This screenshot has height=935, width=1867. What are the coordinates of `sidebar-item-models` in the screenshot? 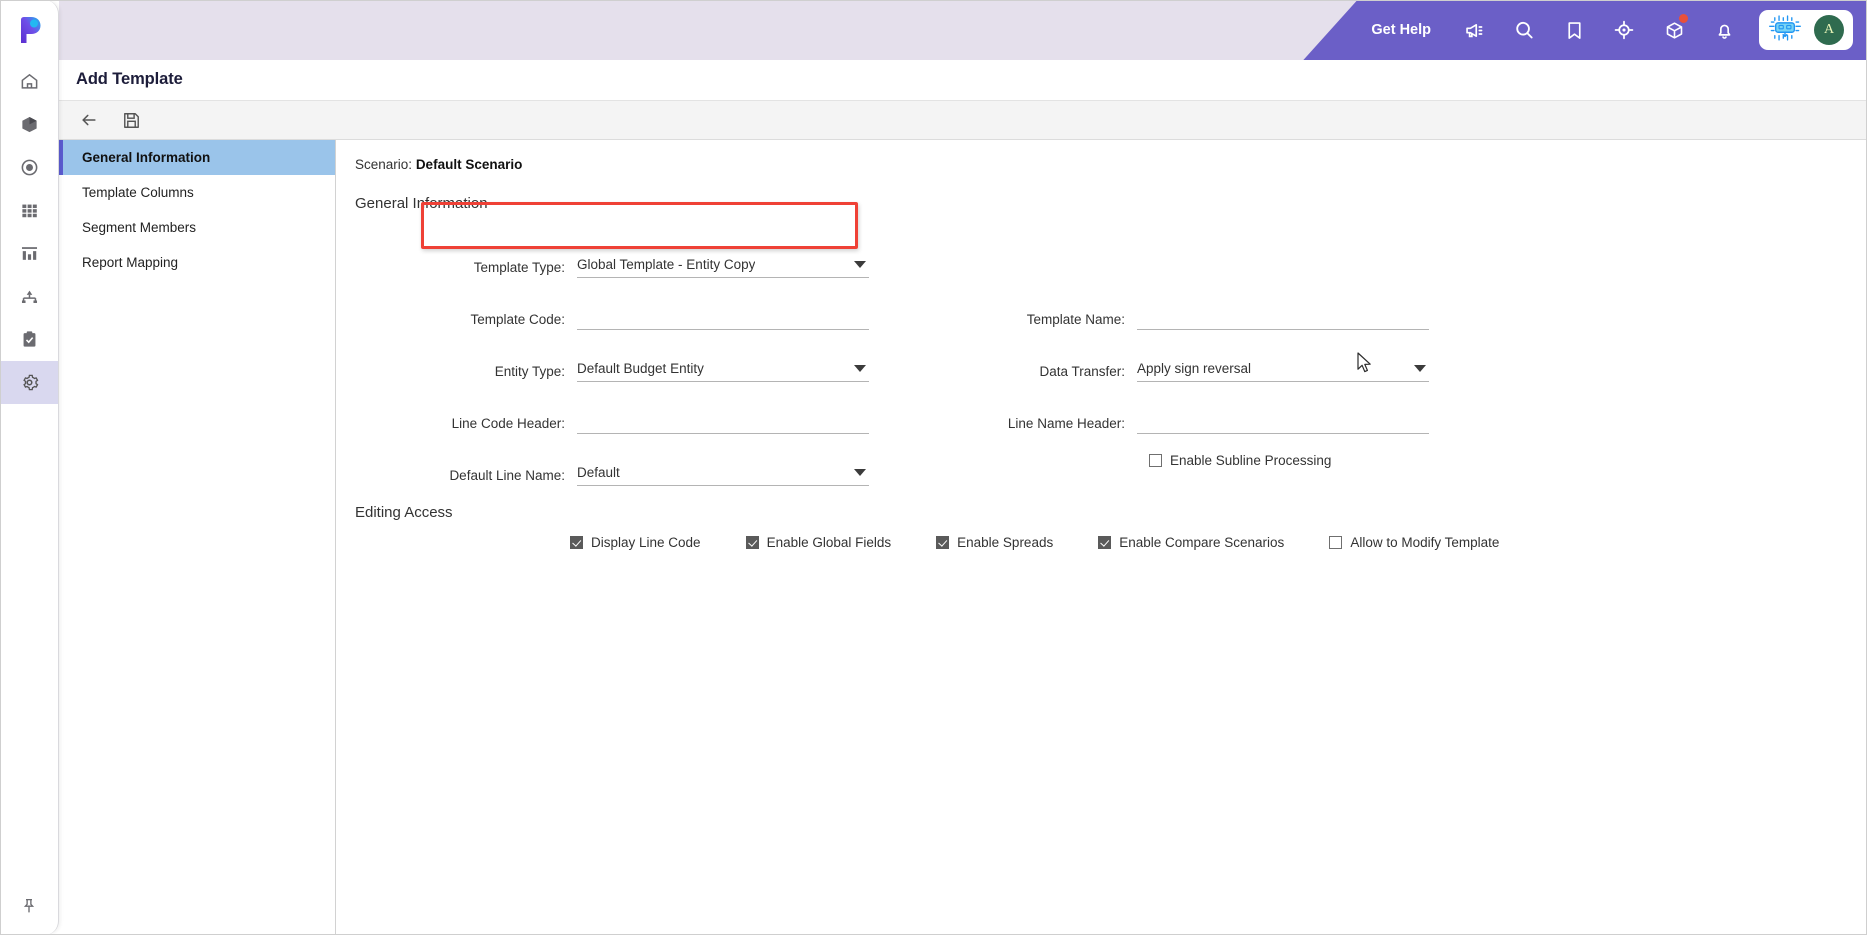 It's located at (29, 124).